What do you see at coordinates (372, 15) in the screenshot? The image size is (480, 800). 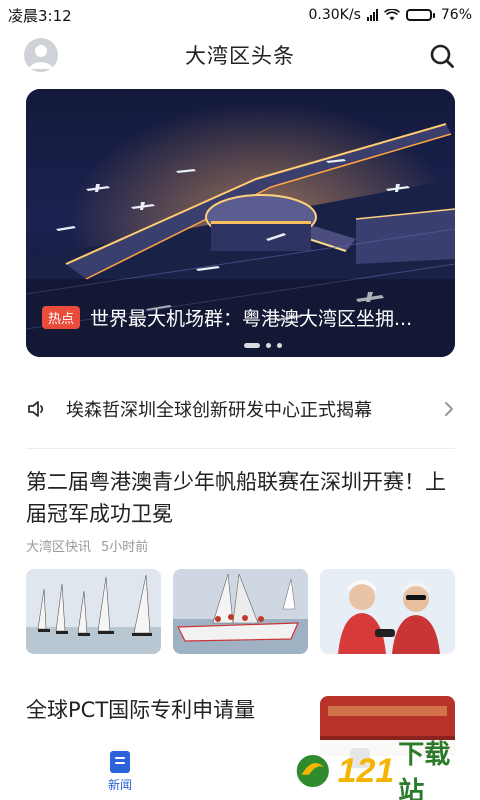 I see `signal-icon` at bounding box center [372, 15].